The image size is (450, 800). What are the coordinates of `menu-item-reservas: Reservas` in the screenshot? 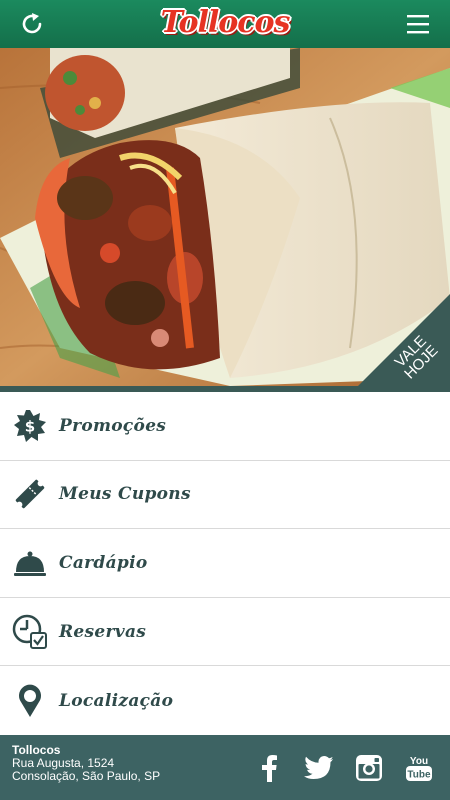 It's located at (225, 632).